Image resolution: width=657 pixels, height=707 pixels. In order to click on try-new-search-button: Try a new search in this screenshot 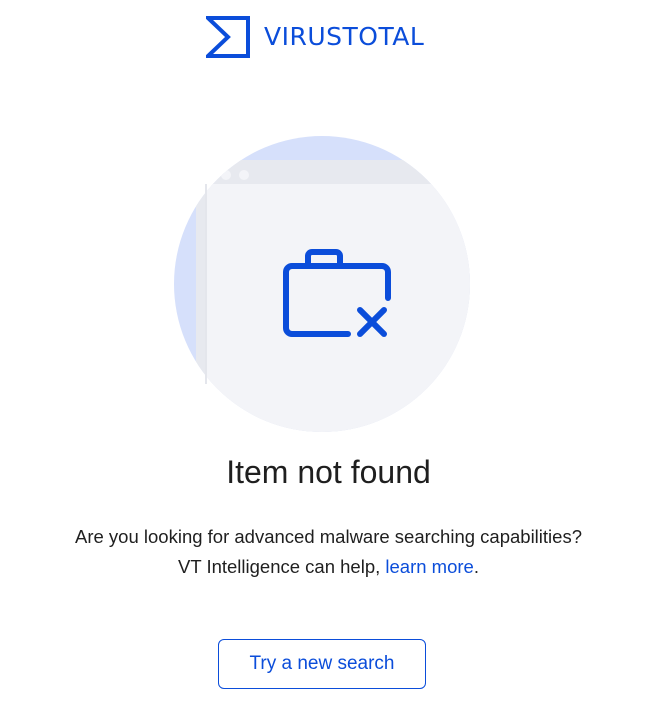, I will do `click(322, 664)`.